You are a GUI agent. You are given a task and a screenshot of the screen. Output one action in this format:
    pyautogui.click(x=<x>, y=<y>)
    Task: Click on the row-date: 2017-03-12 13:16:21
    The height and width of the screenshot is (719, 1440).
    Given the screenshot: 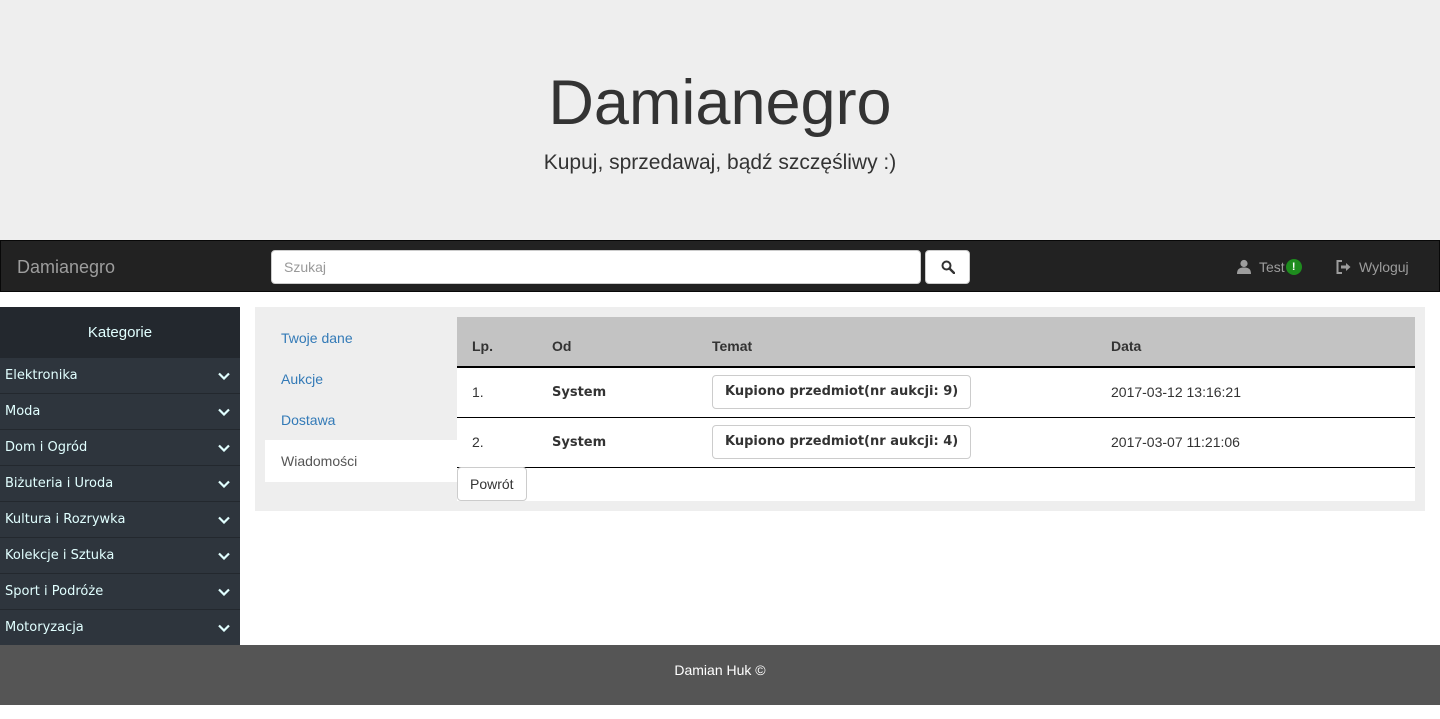 What is the action you would take?
    pyautogui.click(x=1255, y=392)
    